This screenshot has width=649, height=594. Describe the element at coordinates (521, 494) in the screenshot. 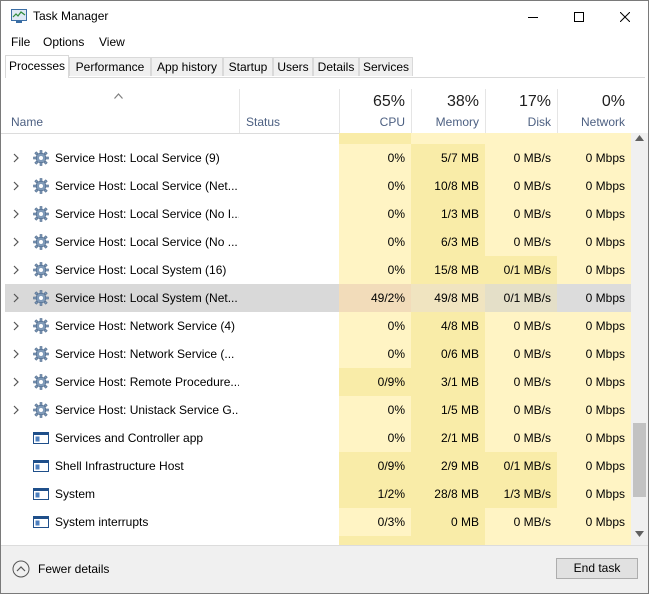

I see `cell-disk: 1/3 MB/s` at that location.